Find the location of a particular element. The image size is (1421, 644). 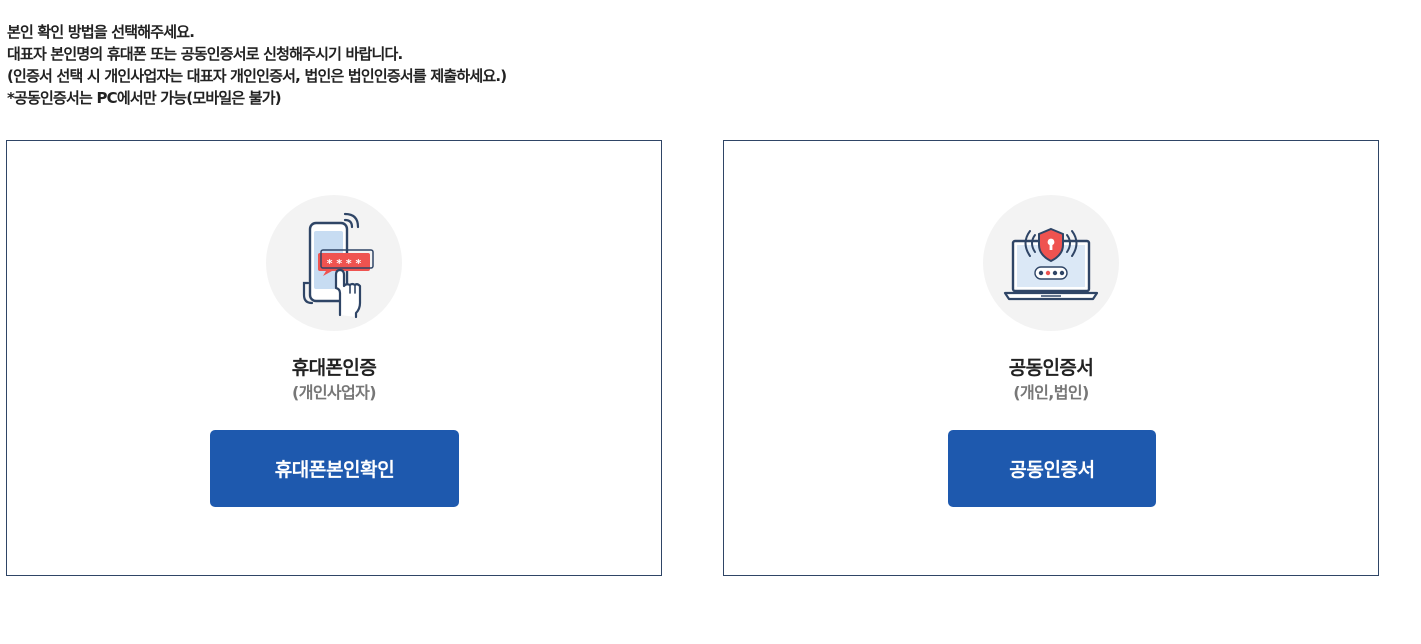

phone-touch-icon: * * * * is located at coordinates (334, 263).